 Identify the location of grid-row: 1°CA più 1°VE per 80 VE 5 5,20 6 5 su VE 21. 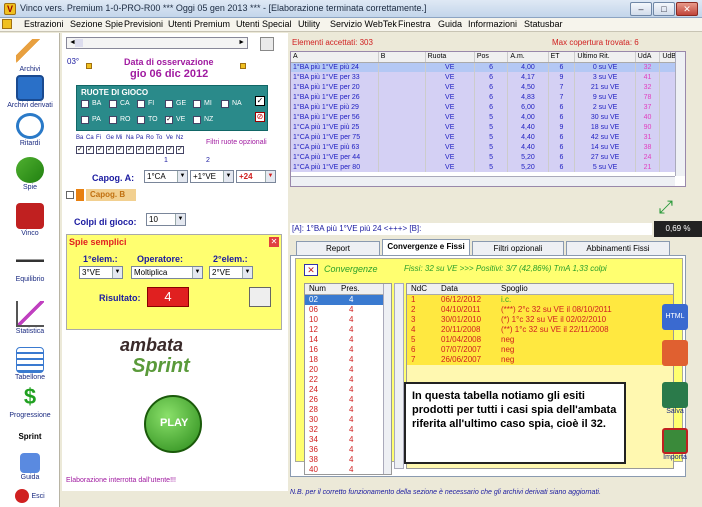
(488, 167).